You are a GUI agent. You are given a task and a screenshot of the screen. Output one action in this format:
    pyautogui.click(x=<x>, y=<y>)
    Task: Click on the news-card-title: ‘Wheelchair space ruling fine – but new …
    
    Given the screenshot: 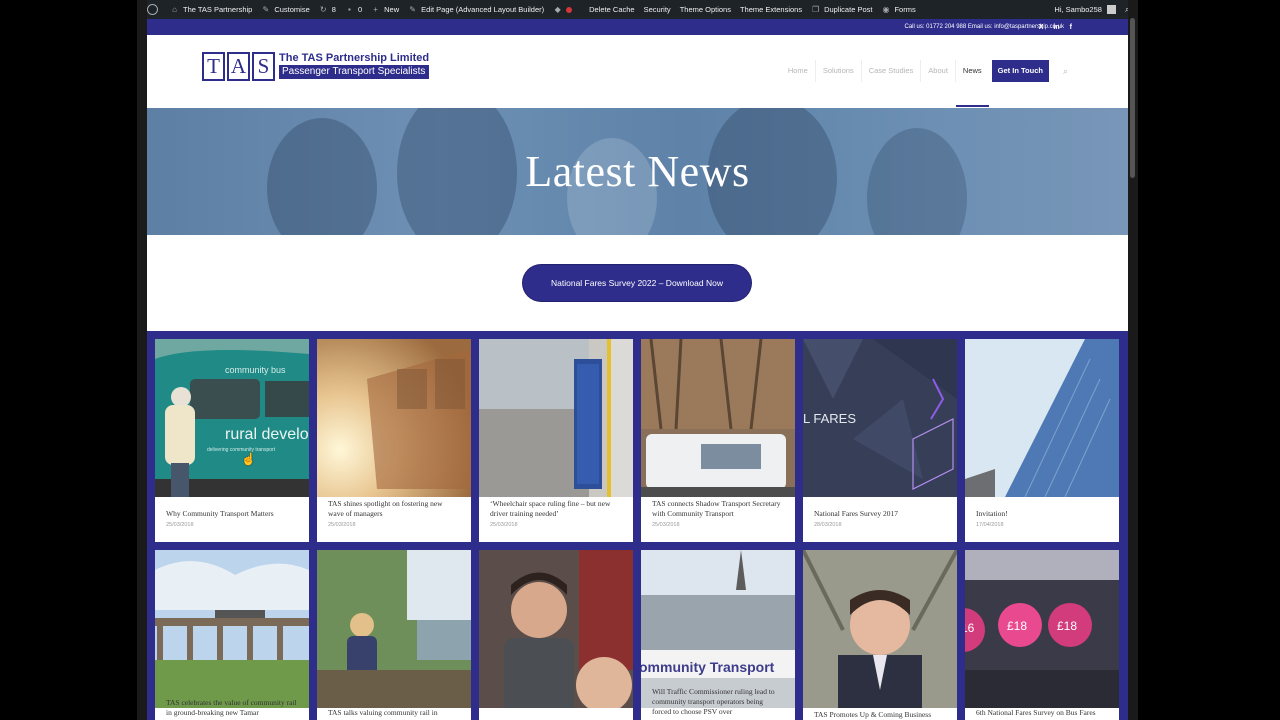 What is the action you would take?
    pyautogui.click(x=556, y=509)
    